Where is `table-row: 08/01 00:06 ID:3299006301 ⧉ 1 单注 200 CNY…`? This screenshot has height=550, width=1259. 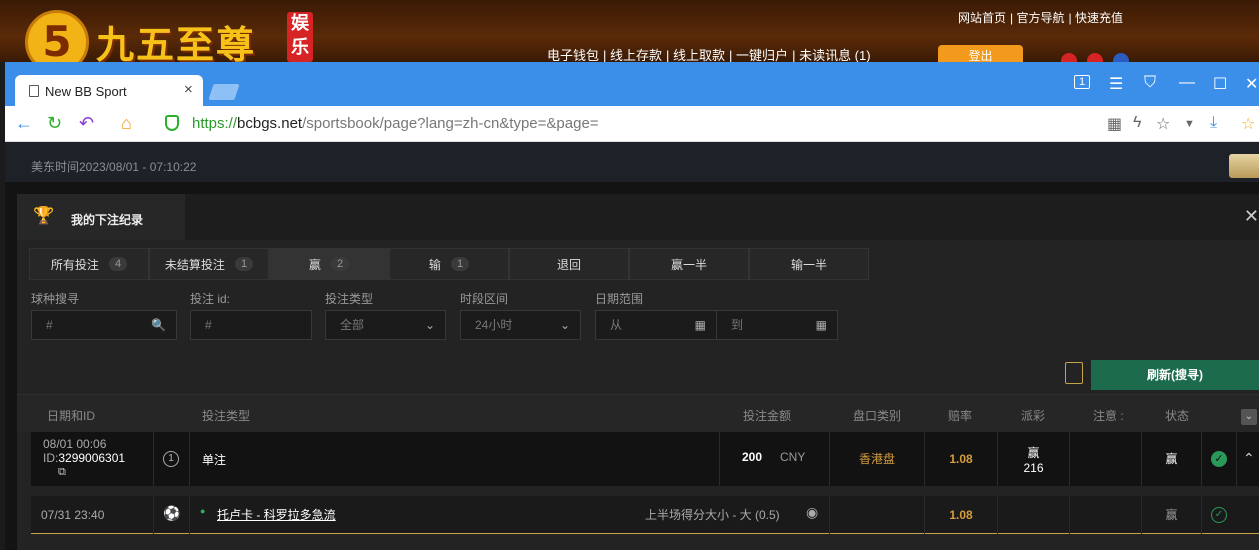 table-row: 08/01 00:06 ID:3299006301 ⧉ 1 单注 200 CNY… is located at coordinates (645, 459).